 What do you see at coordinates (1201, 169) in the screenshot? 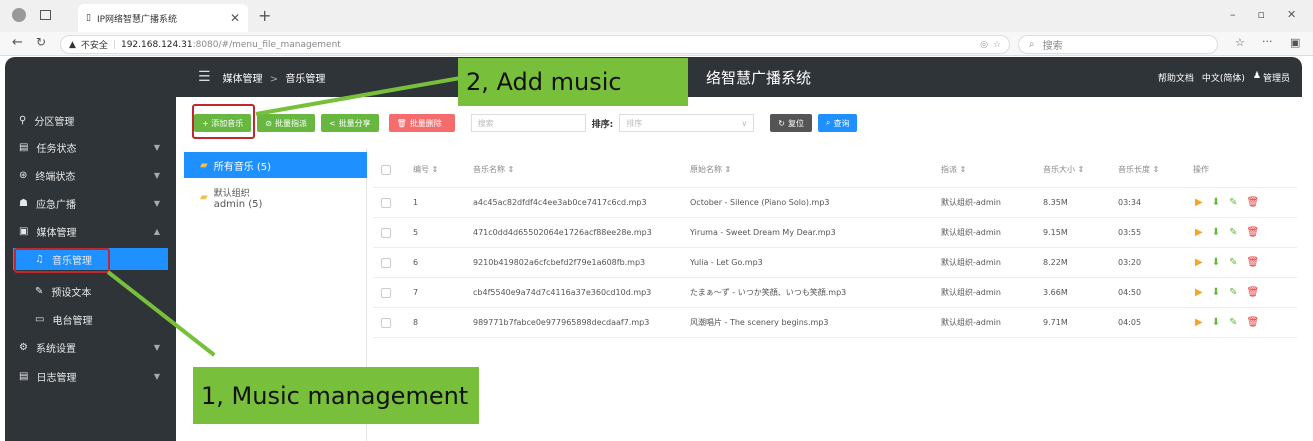
I see `header-actions: 操作` at bounding box center [1201, 169].